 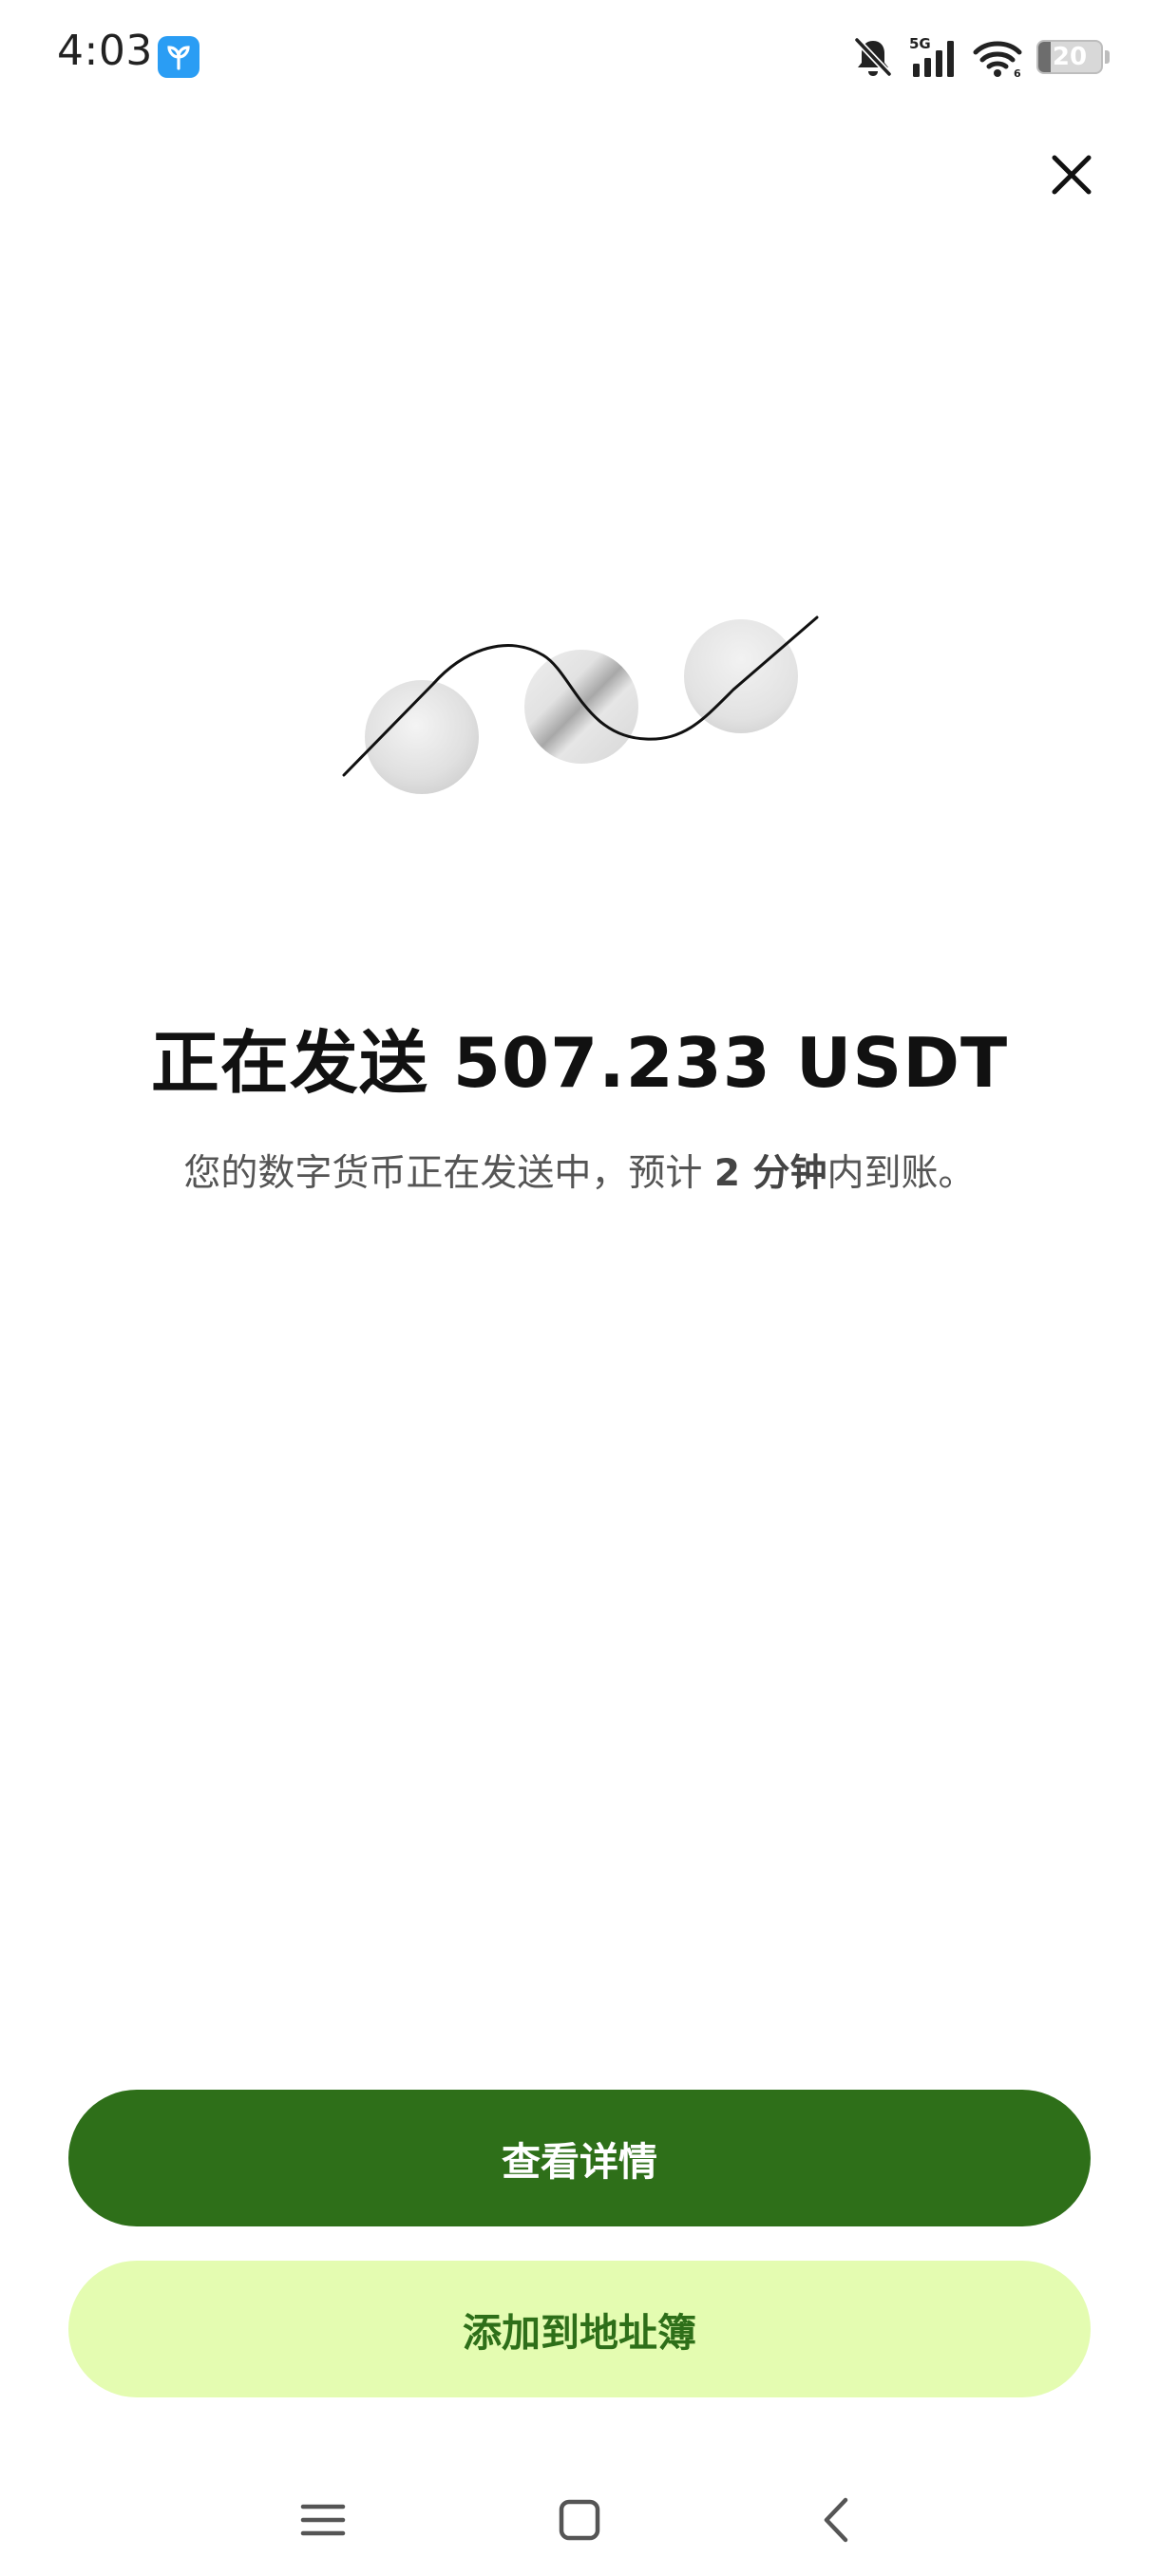 I want to click on battery-level: 20, so click(x=1070, y=57).